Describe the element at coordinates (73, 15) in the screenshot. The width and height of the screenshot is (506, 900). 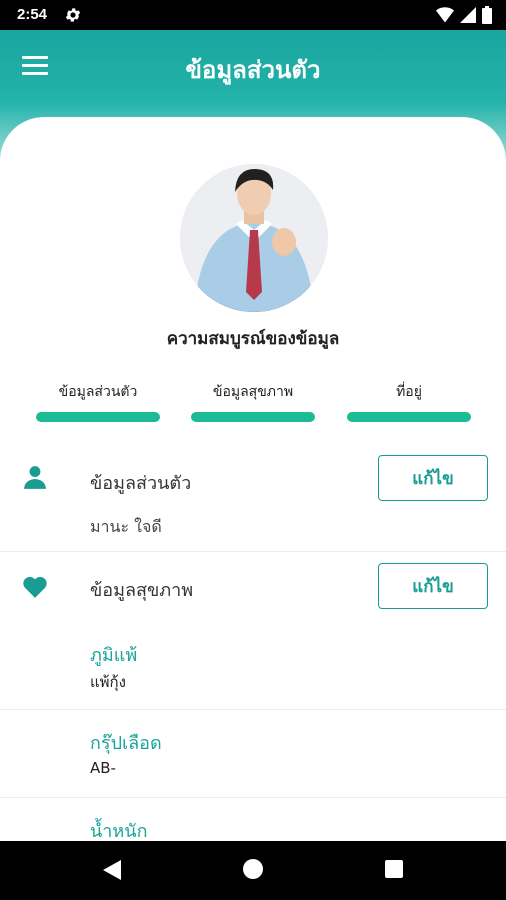
I see `settings-icon` at that location.